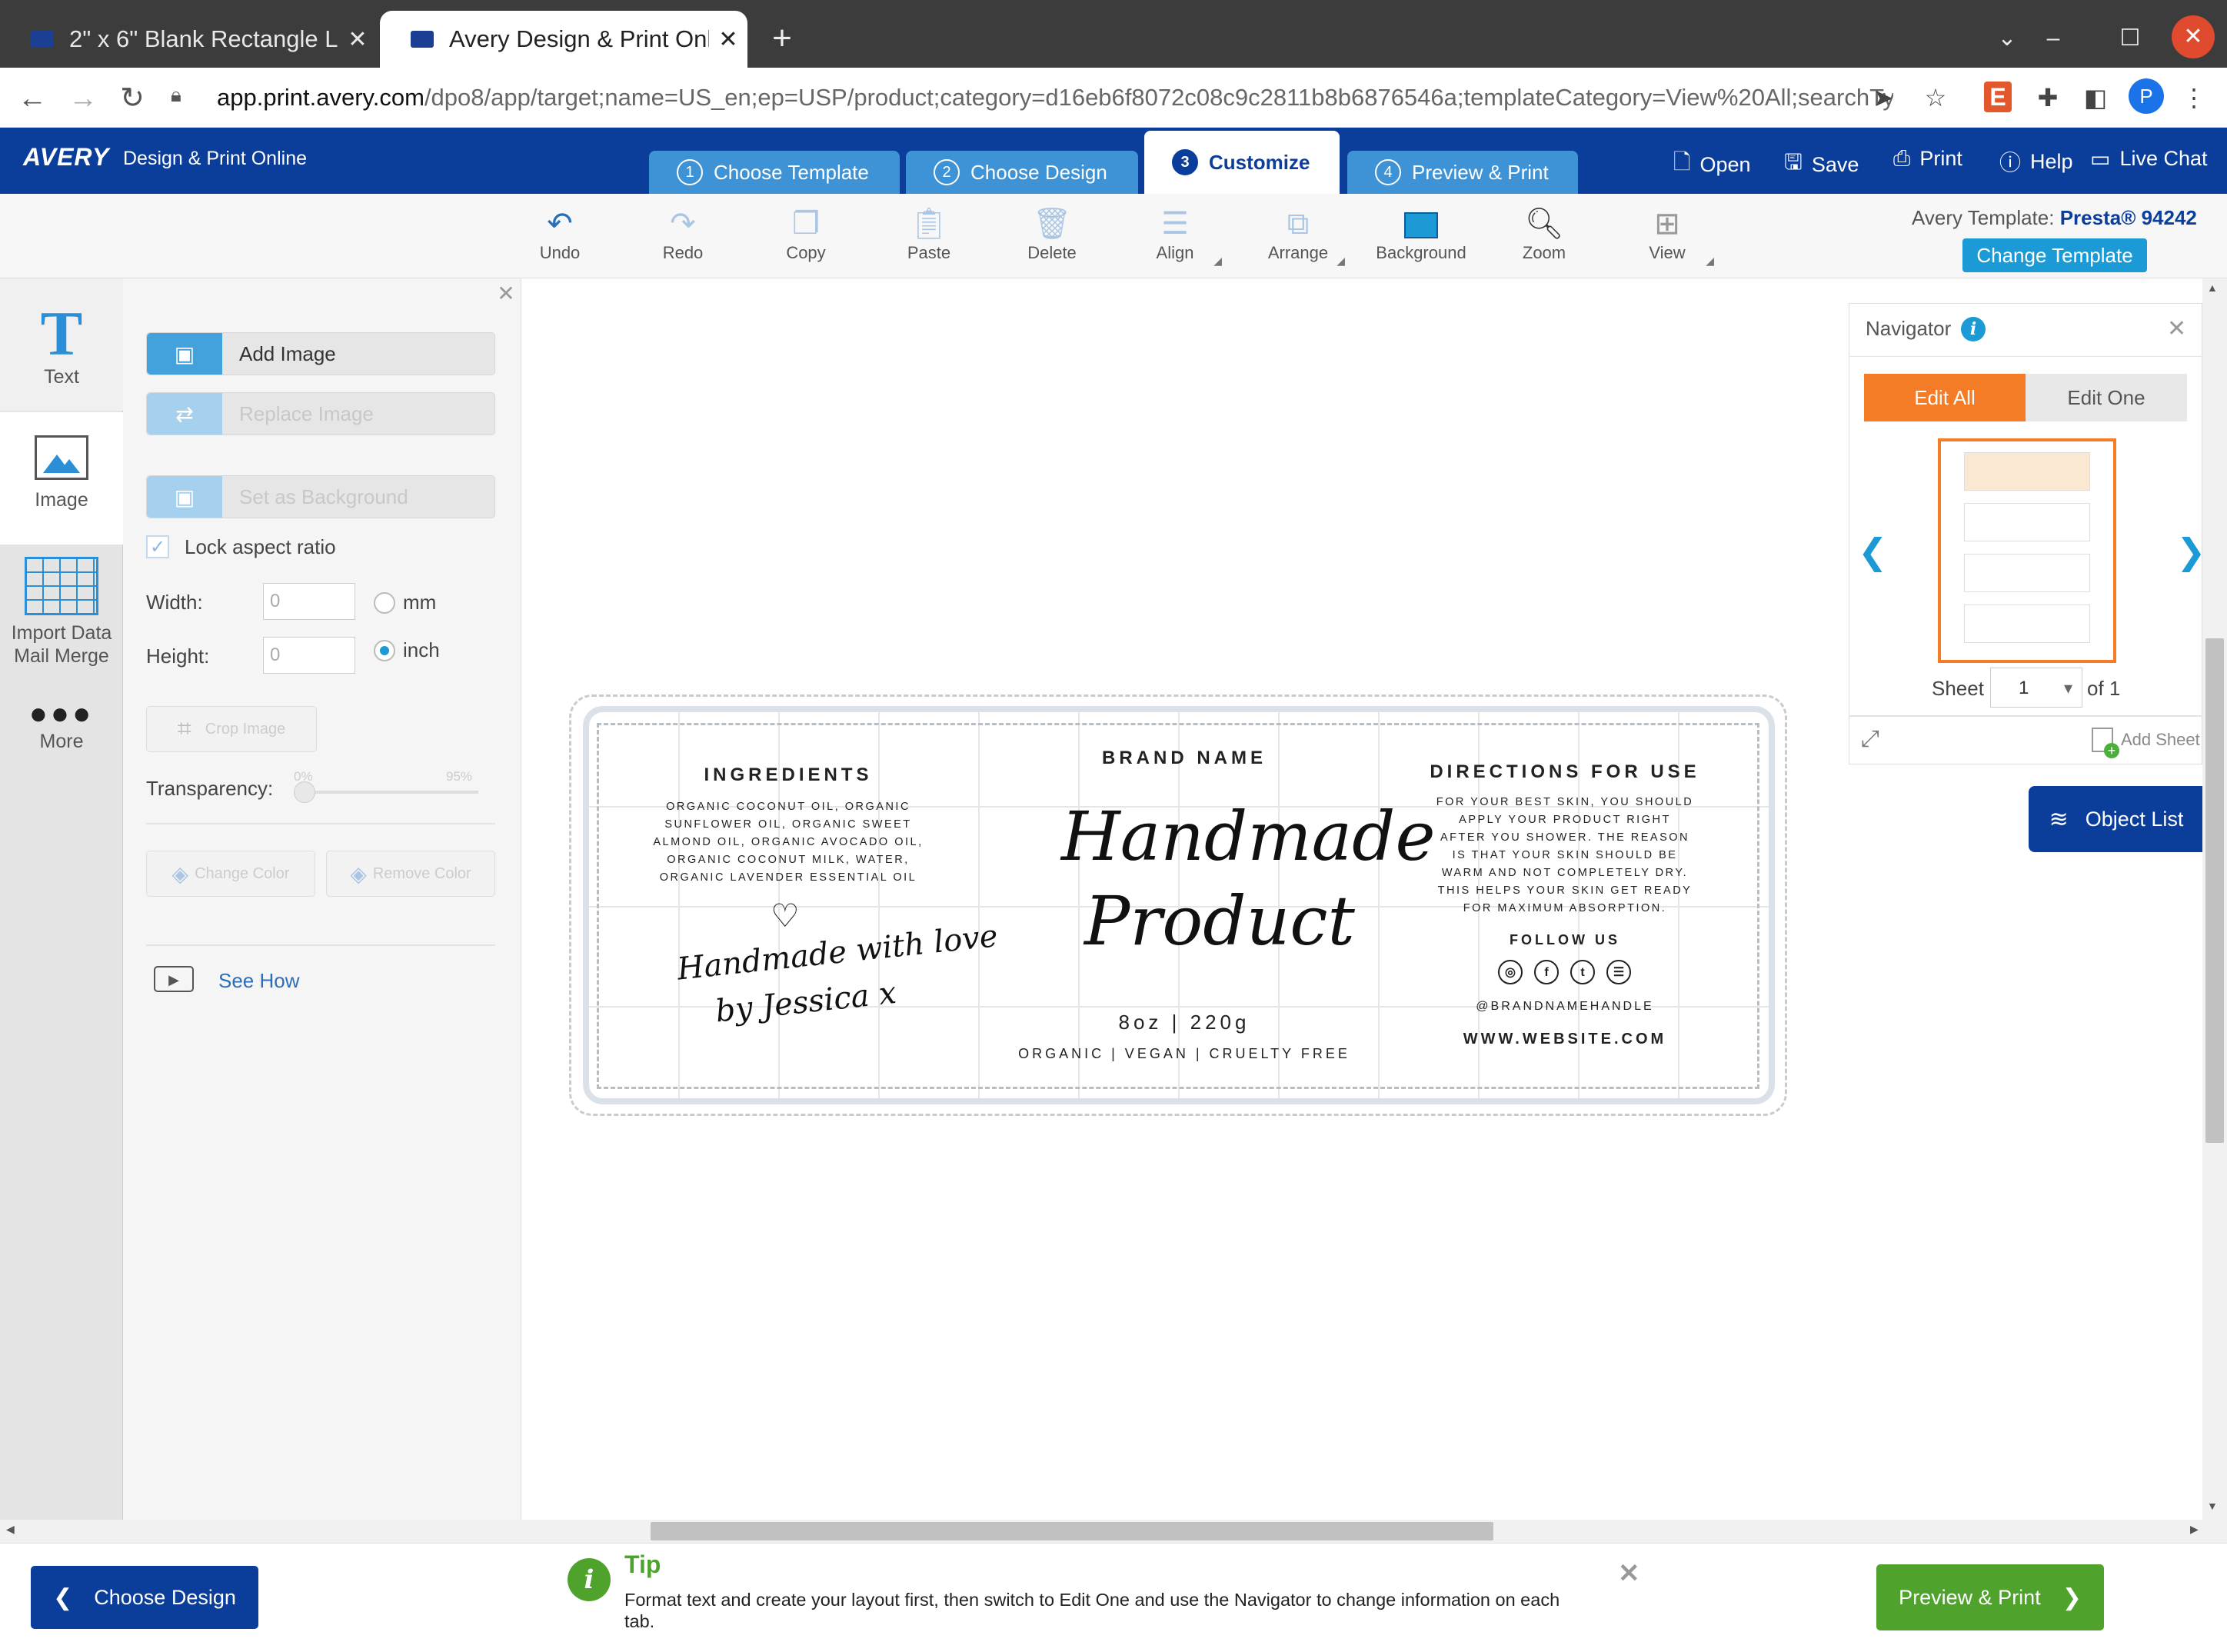 The width and height of the screenshot is (2227, 1652). What do you see at coordinates (1242, 162) in the screenshot?
I see `step-customize: 3 Customize` at bounding box center [1242, 162].